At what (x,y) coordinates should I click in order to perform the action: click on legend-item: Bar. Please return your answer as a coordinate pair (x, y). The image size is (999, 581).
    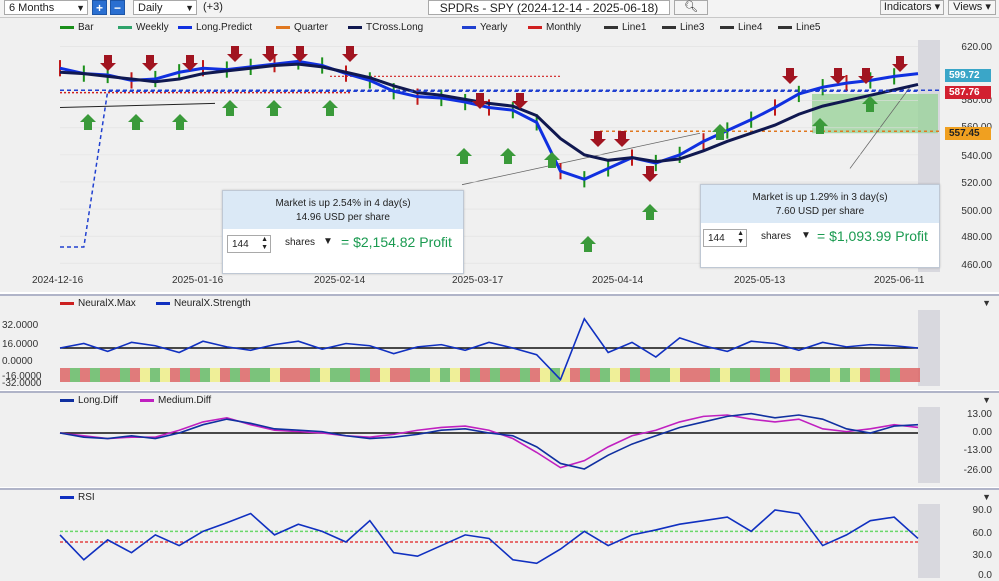
    Looking at the image, I should click on (77, 27).